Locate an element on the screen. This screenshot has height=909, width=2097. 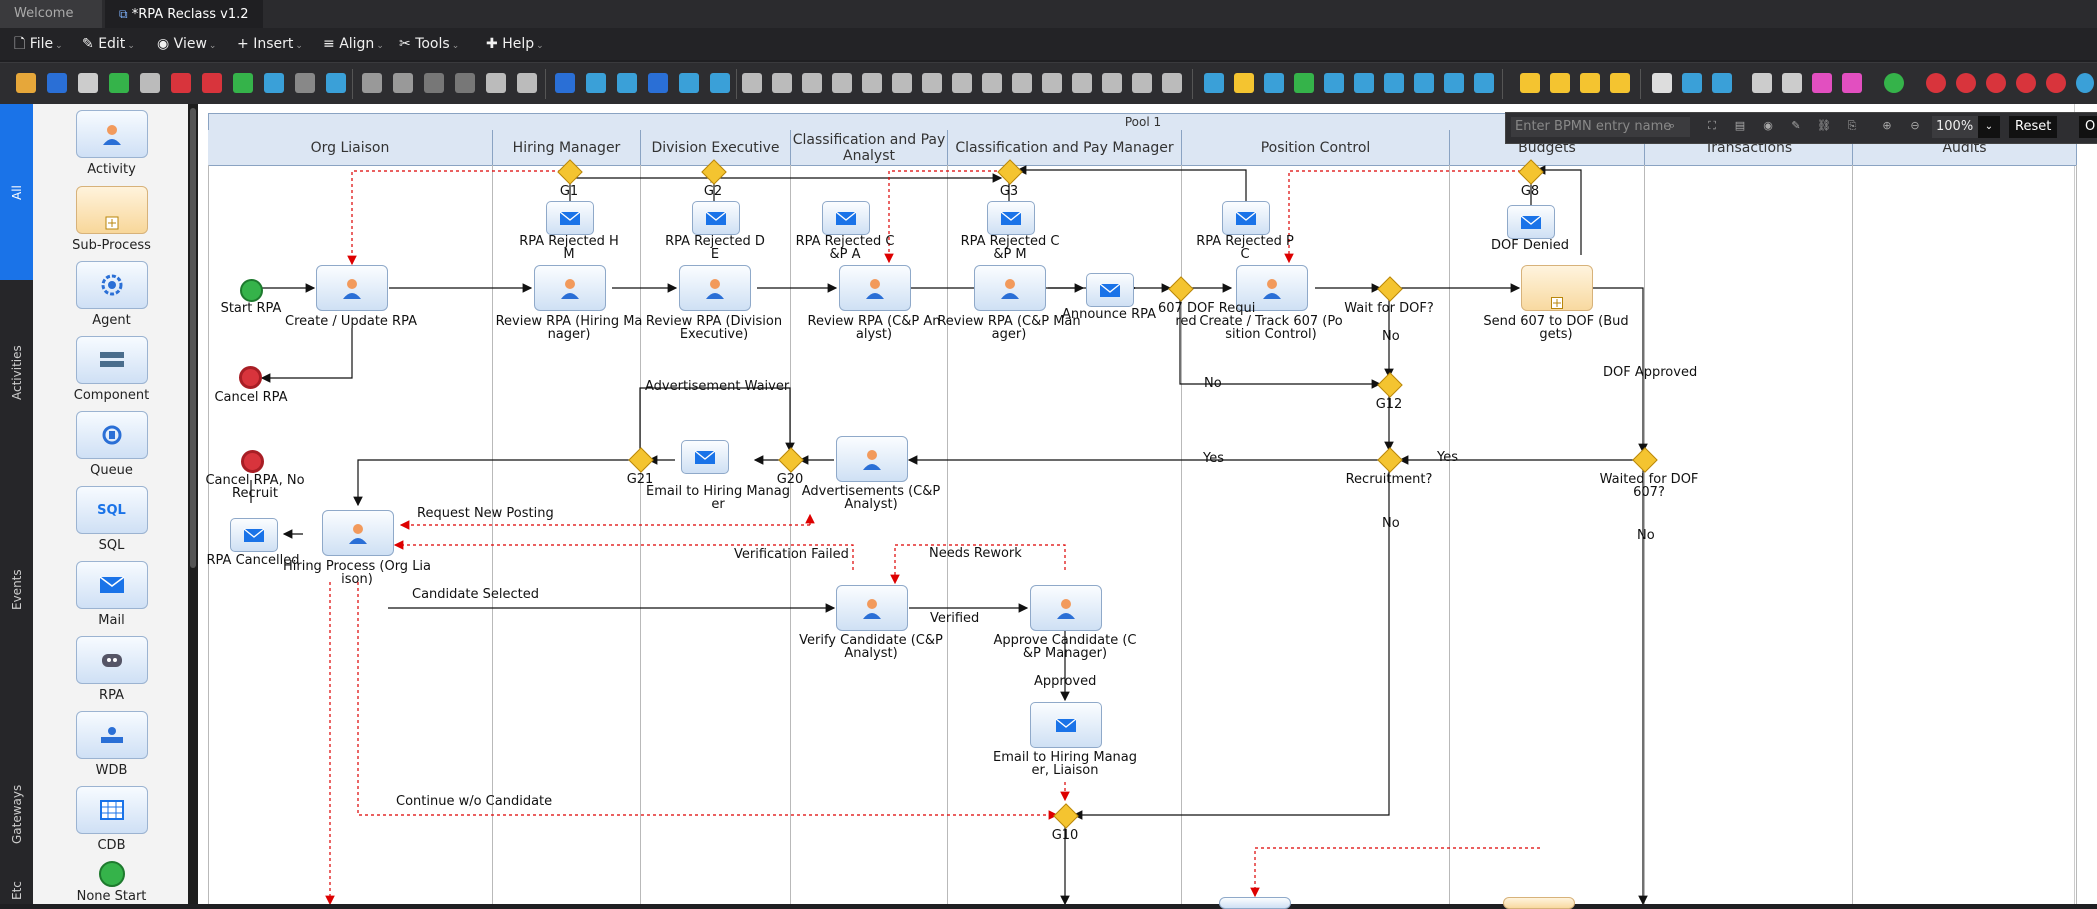
task-approve-candidate-label: Approve Candidate (C &P Manager) is located at coordinates (1065, 647).